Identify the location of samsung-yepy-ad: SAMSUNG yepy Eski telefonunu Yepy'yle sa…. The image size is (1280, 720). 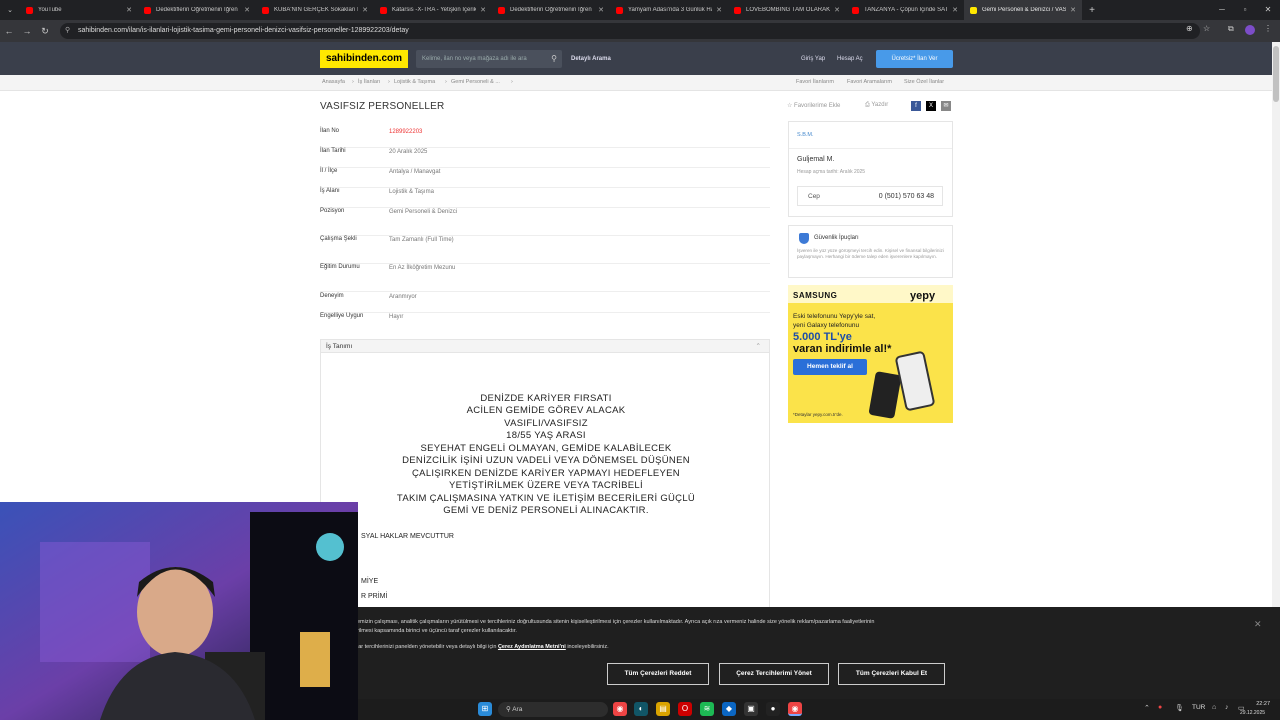
(870, 354).